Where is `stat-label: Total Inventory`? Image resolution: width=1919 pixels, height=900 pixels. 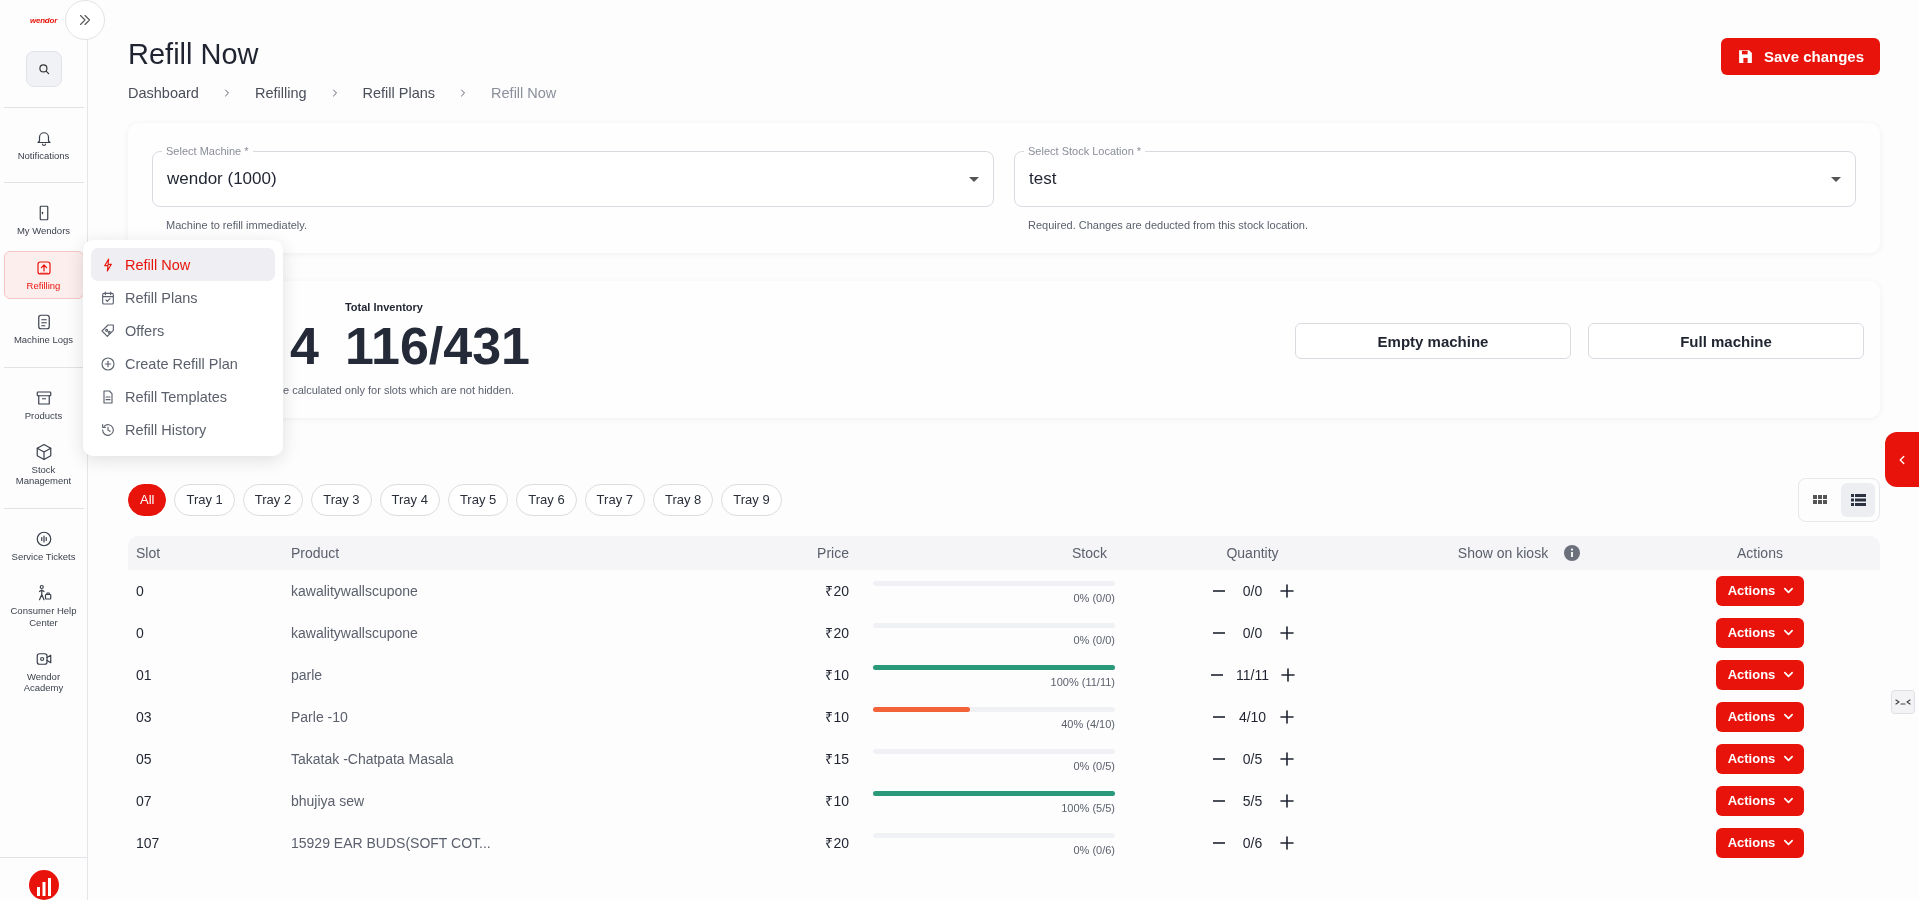
stat-label: Total Inventory is located at coordinates (384, 308).